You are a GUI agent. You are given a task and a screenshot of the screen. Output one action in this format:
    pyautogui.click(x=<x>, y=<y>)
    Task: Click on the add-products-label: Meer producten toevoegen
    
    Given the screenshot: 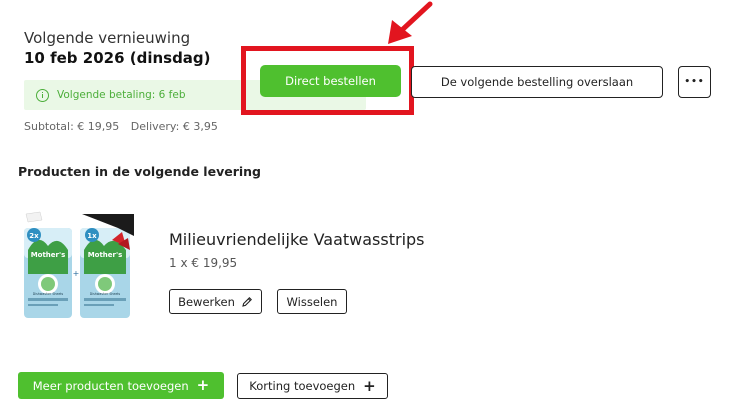 What is the action you would take?
    pyautogui.click(x=110, y=385)
    